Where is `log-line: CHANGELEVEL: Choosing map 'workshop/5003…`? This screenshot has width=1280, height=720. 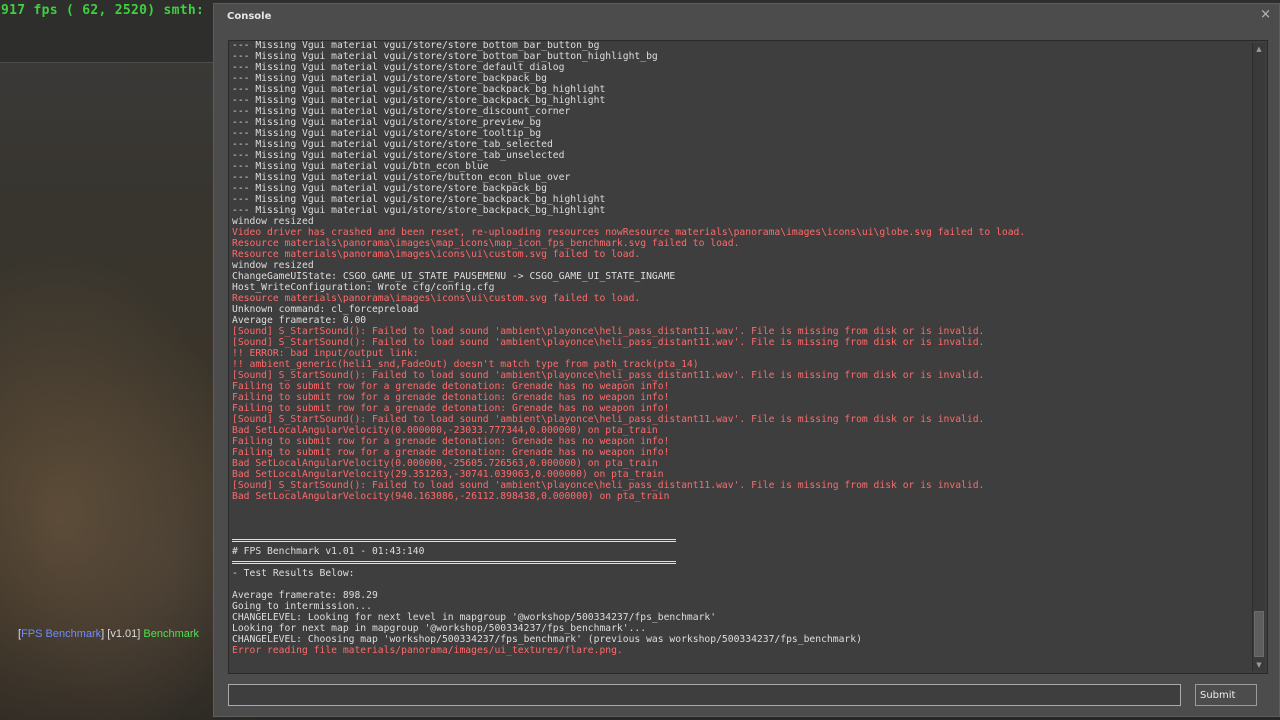 log-line: CHANGELEVEL: Choosing map 'workshop/5003… is located at coordinates (547, 639).